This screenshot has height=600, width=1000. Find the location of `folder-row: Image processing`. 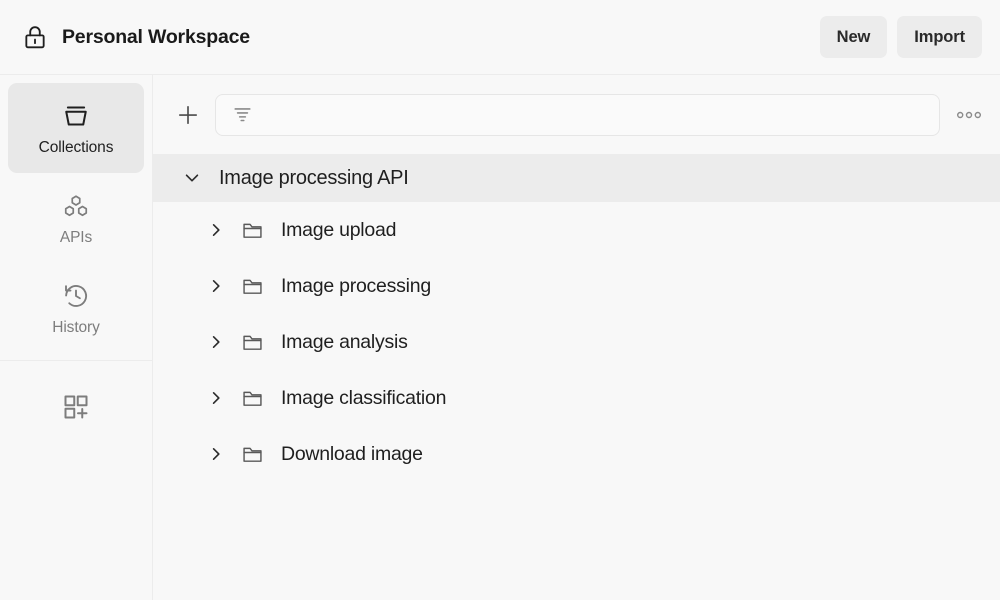

folder-row: Image processing is located at coordinates (576, 286).